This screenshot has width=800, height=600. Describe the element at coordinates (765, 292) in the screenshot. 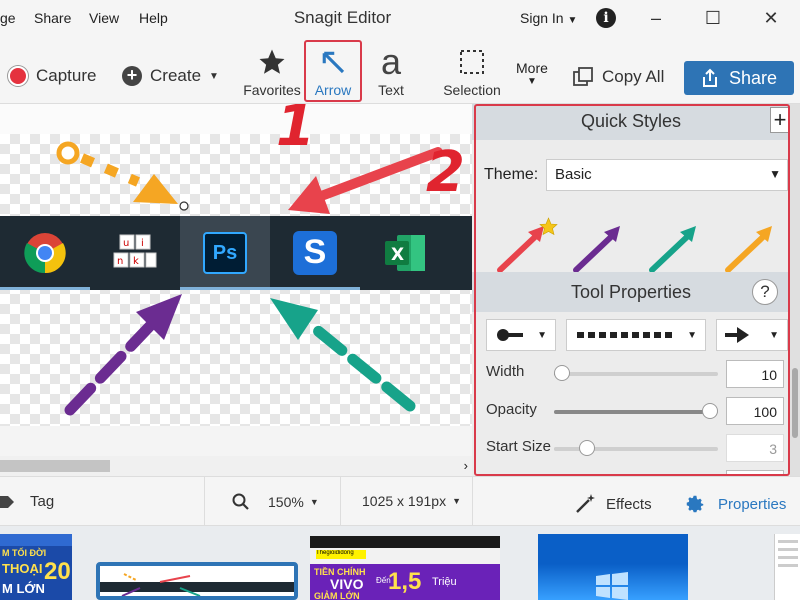

I see `help-button: ?` at that location.